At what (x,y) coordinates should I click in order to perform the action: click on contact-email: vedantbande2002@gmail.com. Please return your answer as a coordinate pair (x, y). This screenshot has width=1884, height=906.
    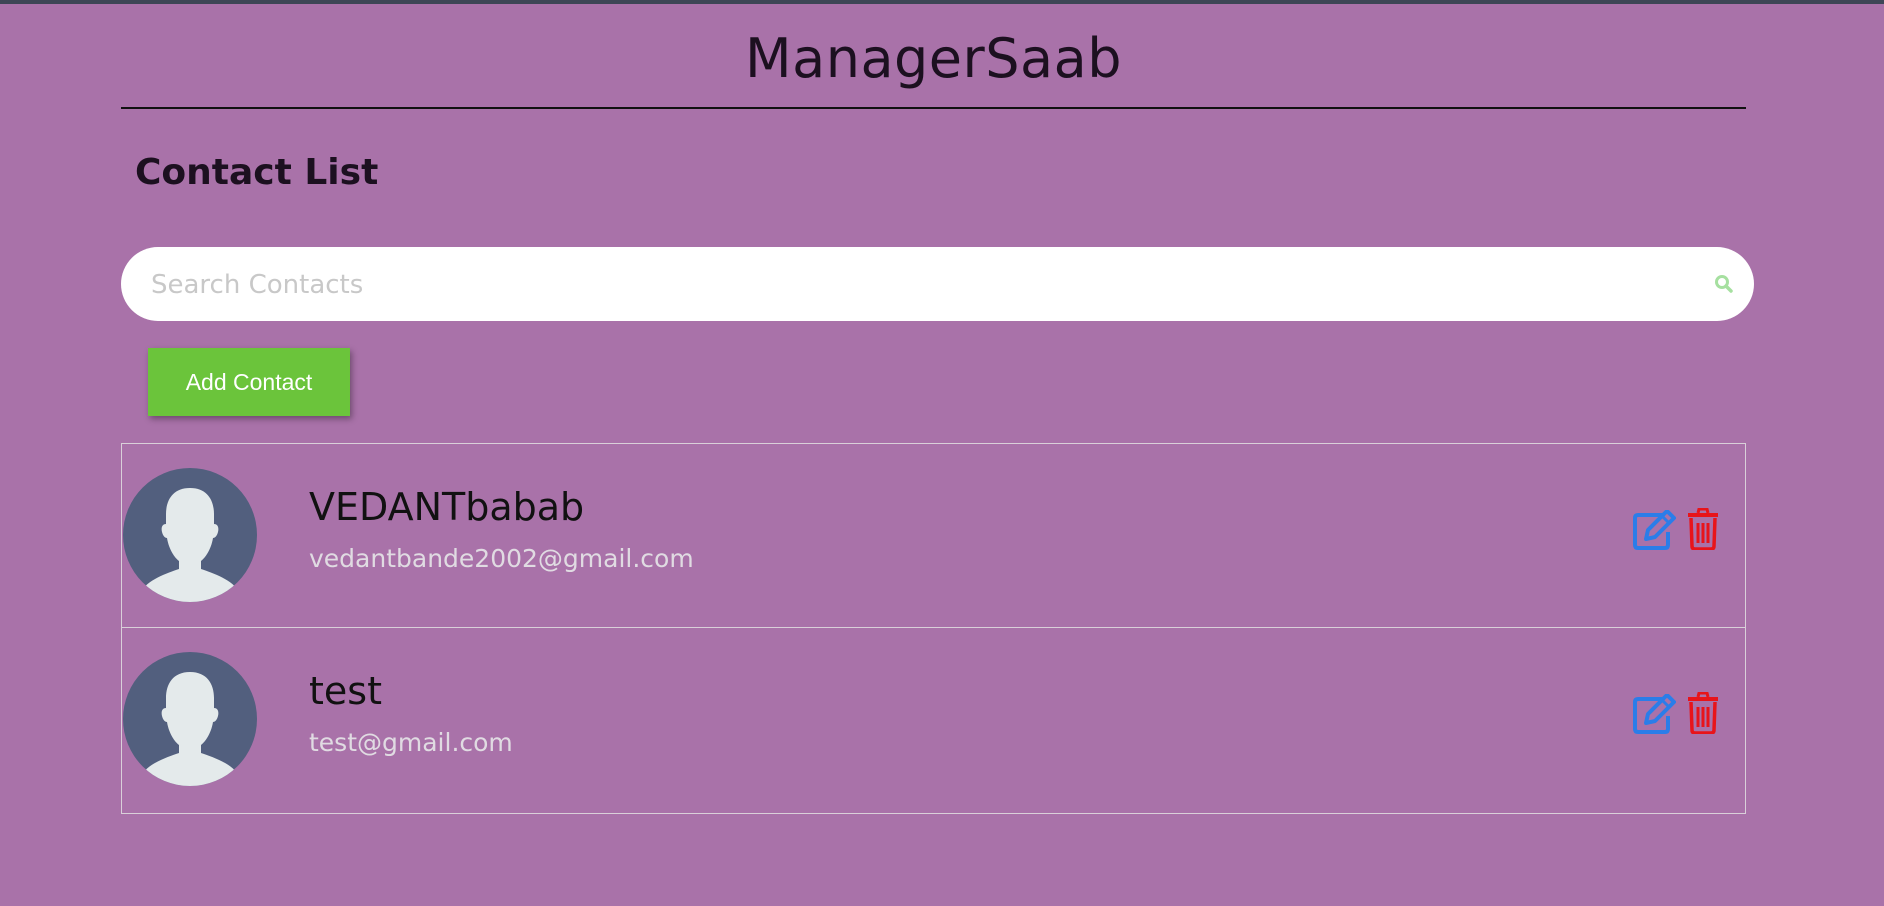
    Looking at the image, I should click on (501, 558).